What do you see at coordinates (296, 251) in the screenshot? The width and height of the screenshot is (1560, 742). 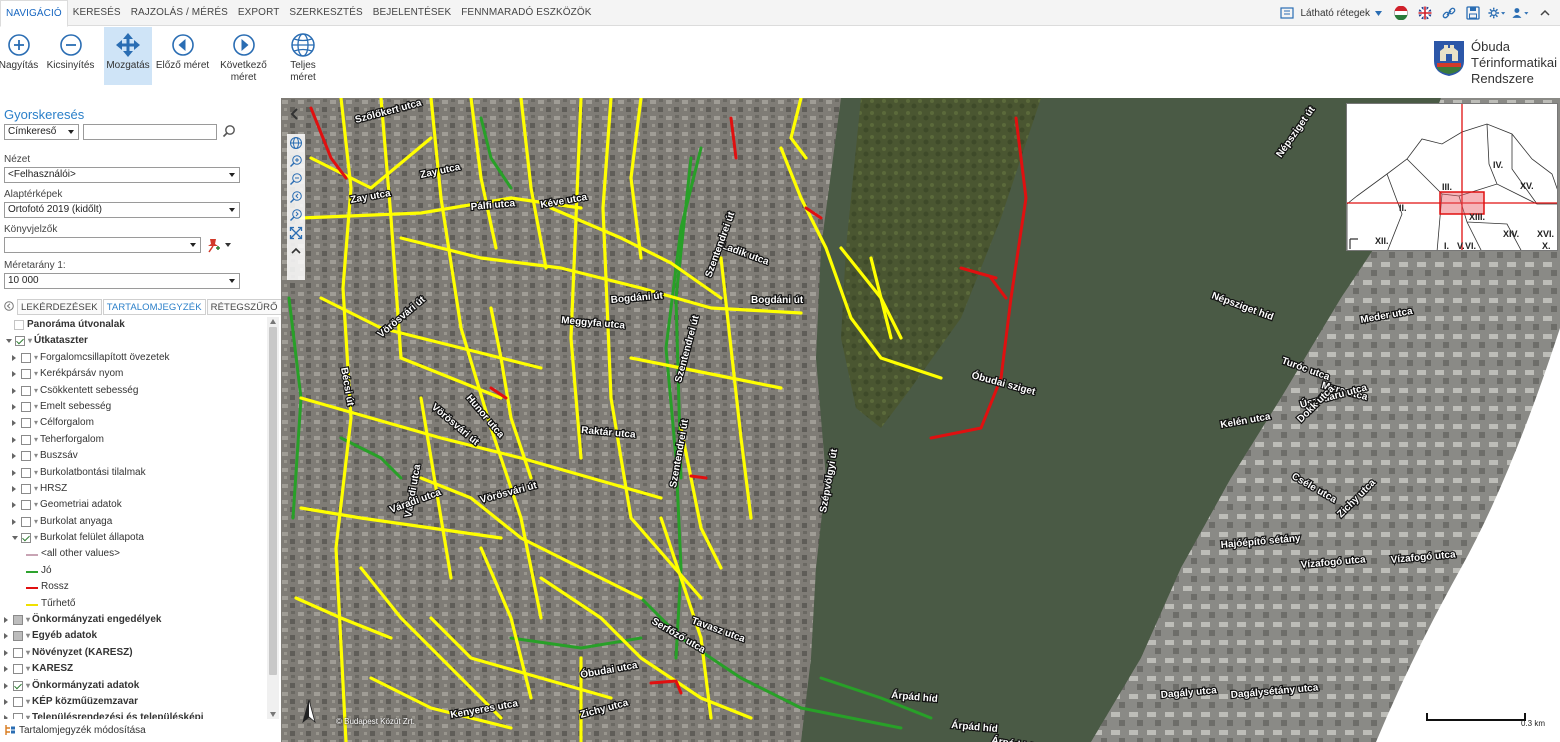 I see `map-tools-collapse-button` at bounding box center [296, 251].